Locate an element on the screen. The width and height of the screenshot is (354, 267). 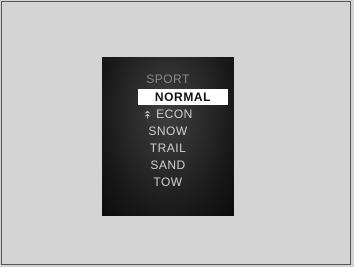
drive-mode-label: SAND is located at coordinates (168, 165).